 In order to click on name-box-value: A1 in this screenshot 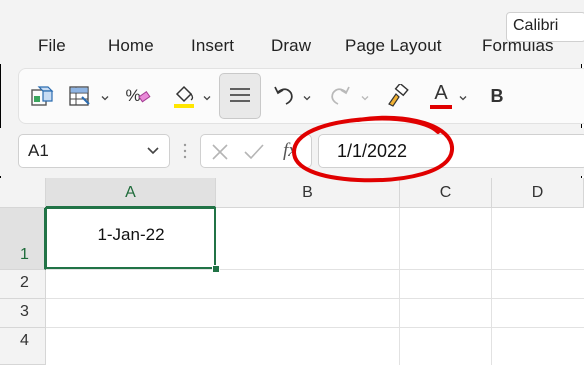, I will do `click(38, 150)`.